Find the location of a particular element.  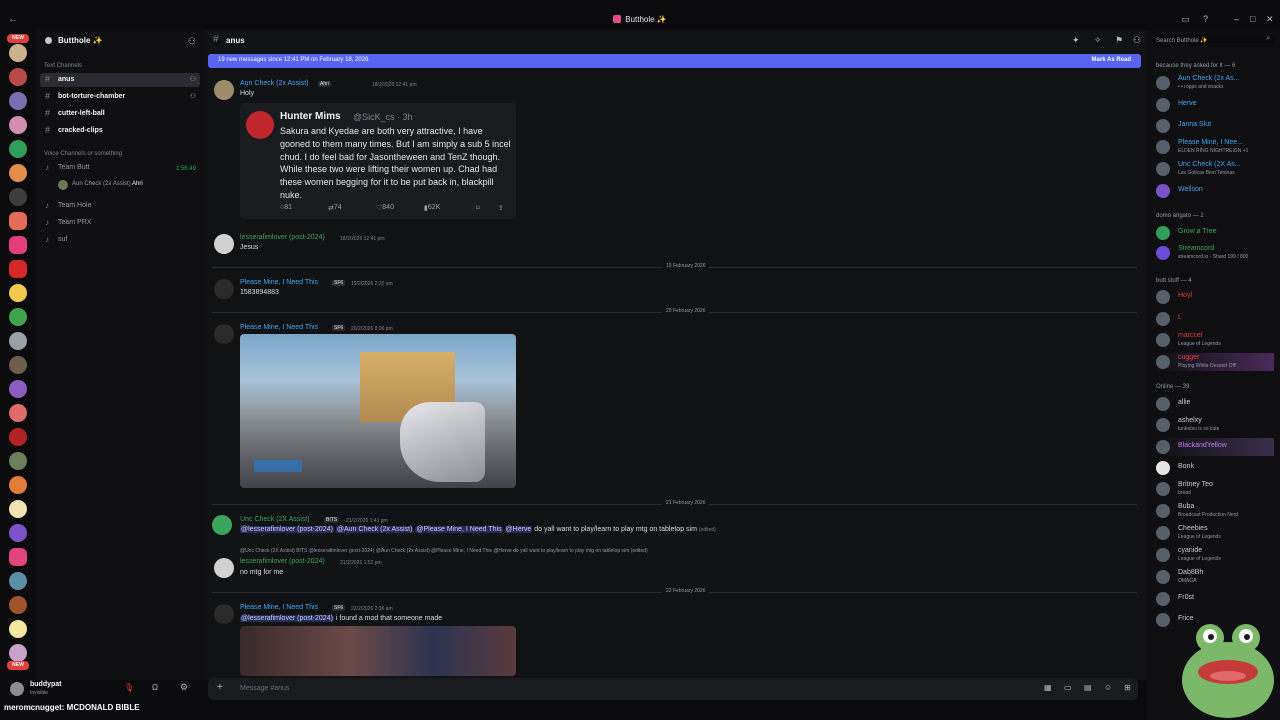

emoji-icon: ☺ is located at coordinates (1108, 687).